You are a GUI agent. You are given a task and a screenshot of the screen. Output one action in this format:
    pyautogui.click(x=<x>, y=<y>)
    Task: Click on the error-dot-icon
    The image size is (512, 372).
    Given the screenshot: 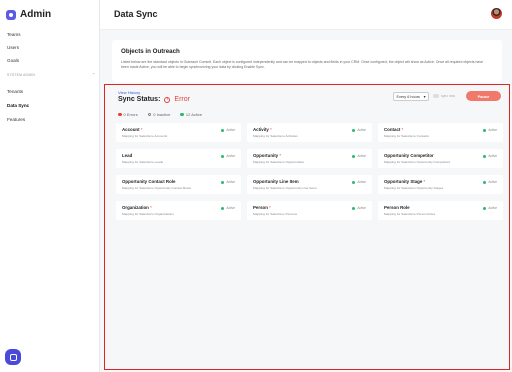 What is the action you would take?
    pyautogui.click(x=120, y=114)
    